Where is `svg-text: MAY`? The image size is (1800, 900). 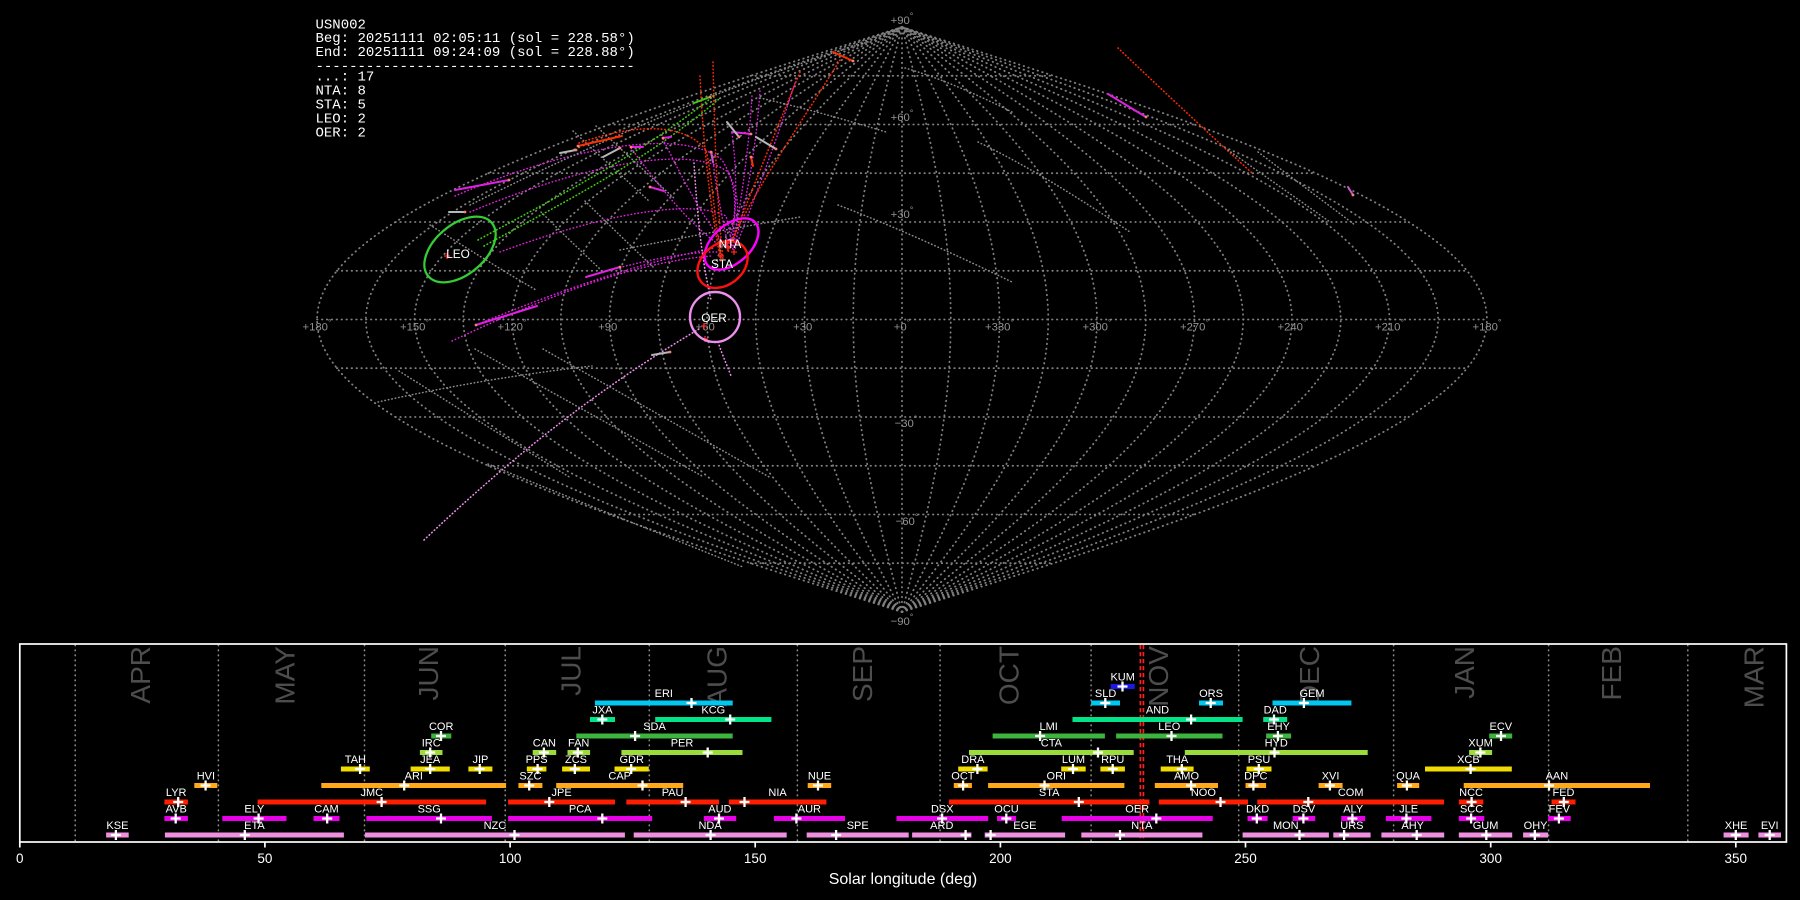
svg-text: MAY is located at coordinates (284, 675).